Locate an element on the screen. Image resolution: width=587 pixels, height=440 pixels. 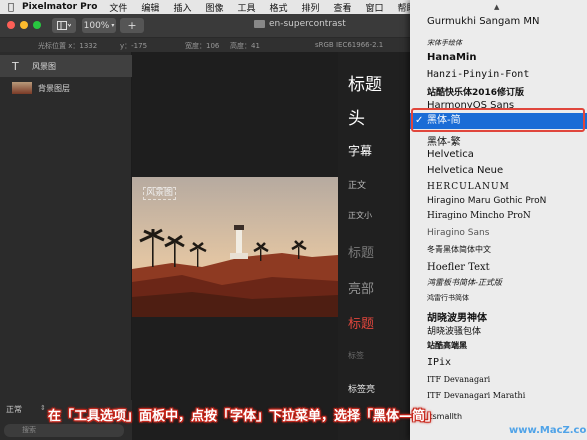
font-item: 胡晓波男神体 is located at coordinates (498, 316).